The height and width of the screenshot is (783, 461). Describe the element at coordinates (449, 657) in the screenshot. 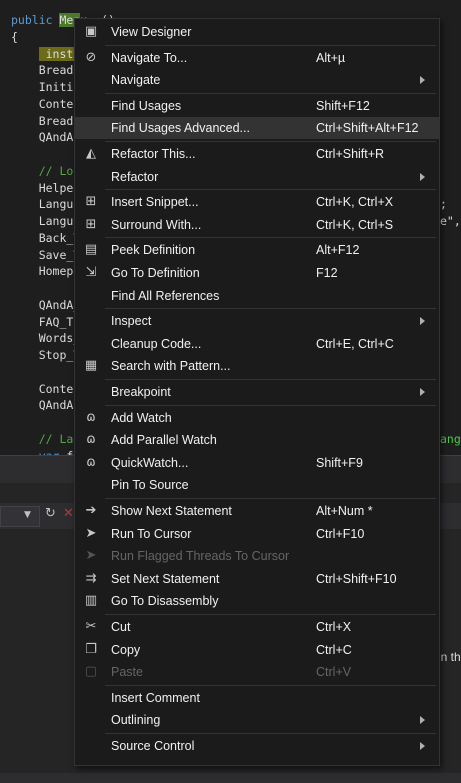

I see `tool-window-text: in th` at that location.